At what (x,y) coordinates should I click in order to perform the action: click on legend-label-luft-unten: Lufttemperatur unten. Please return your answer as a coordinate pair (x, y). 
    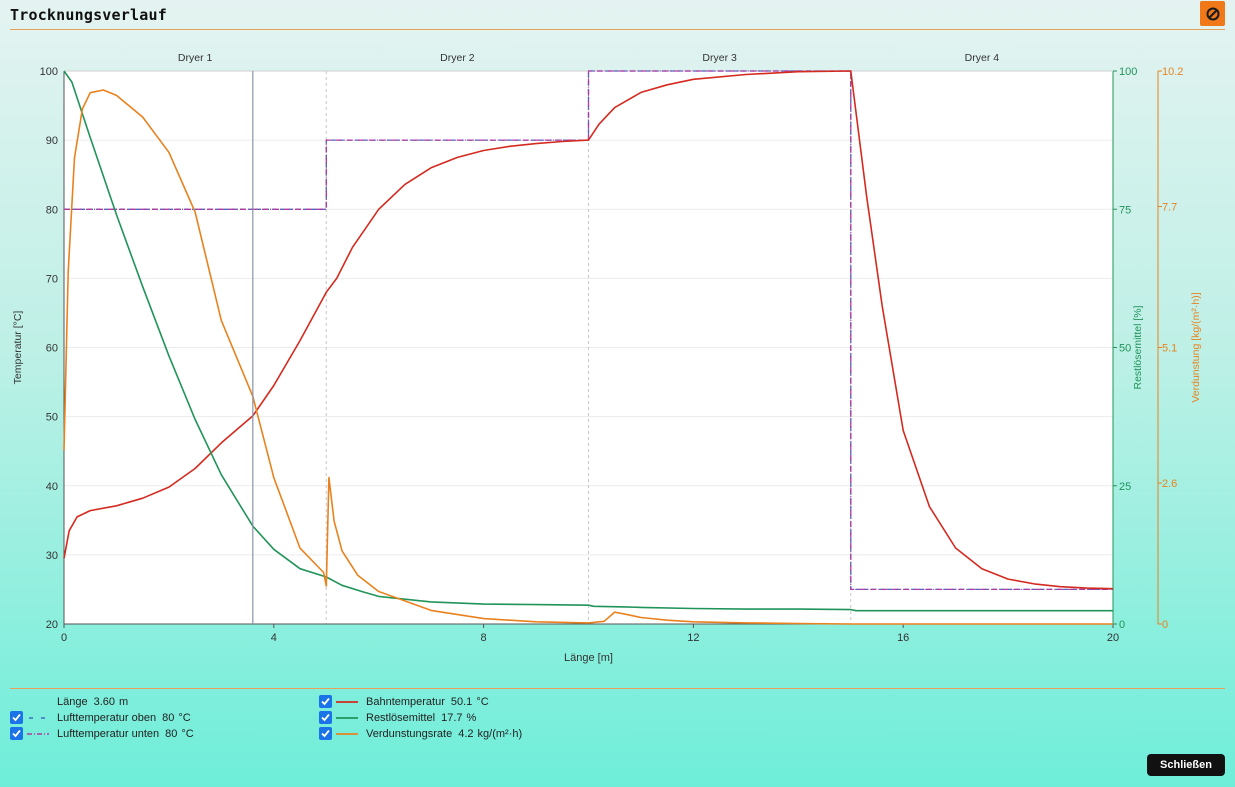
    Looking at the image, I should click on (108, 733).